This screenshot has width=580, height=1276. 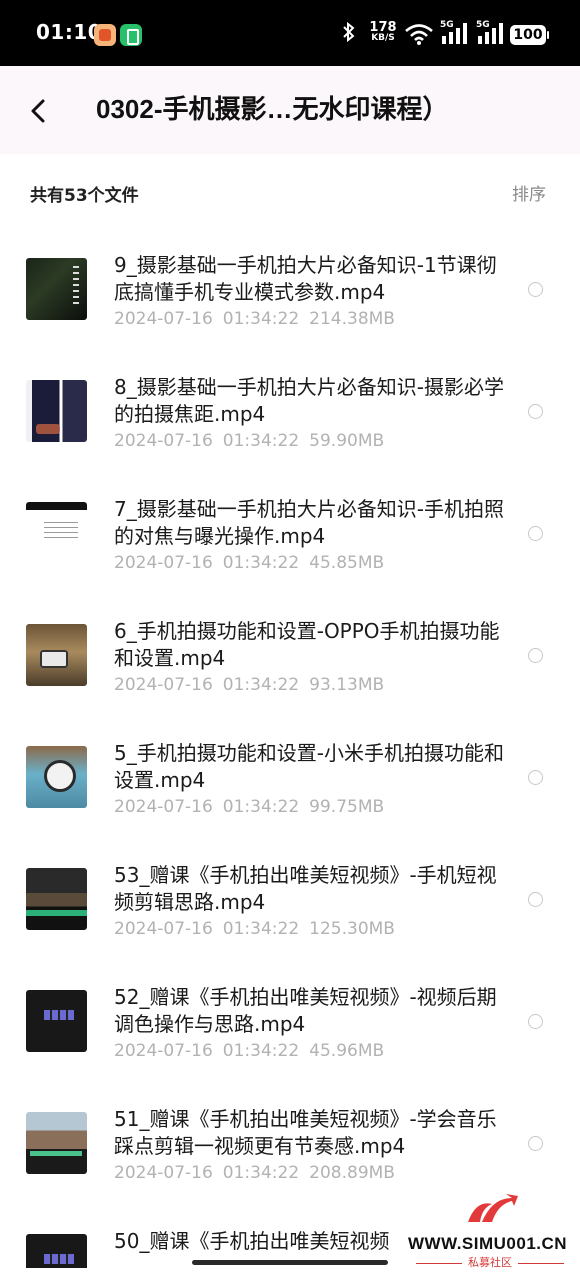 I want to click on chevron-left-icon, so click(x=38, y=111).